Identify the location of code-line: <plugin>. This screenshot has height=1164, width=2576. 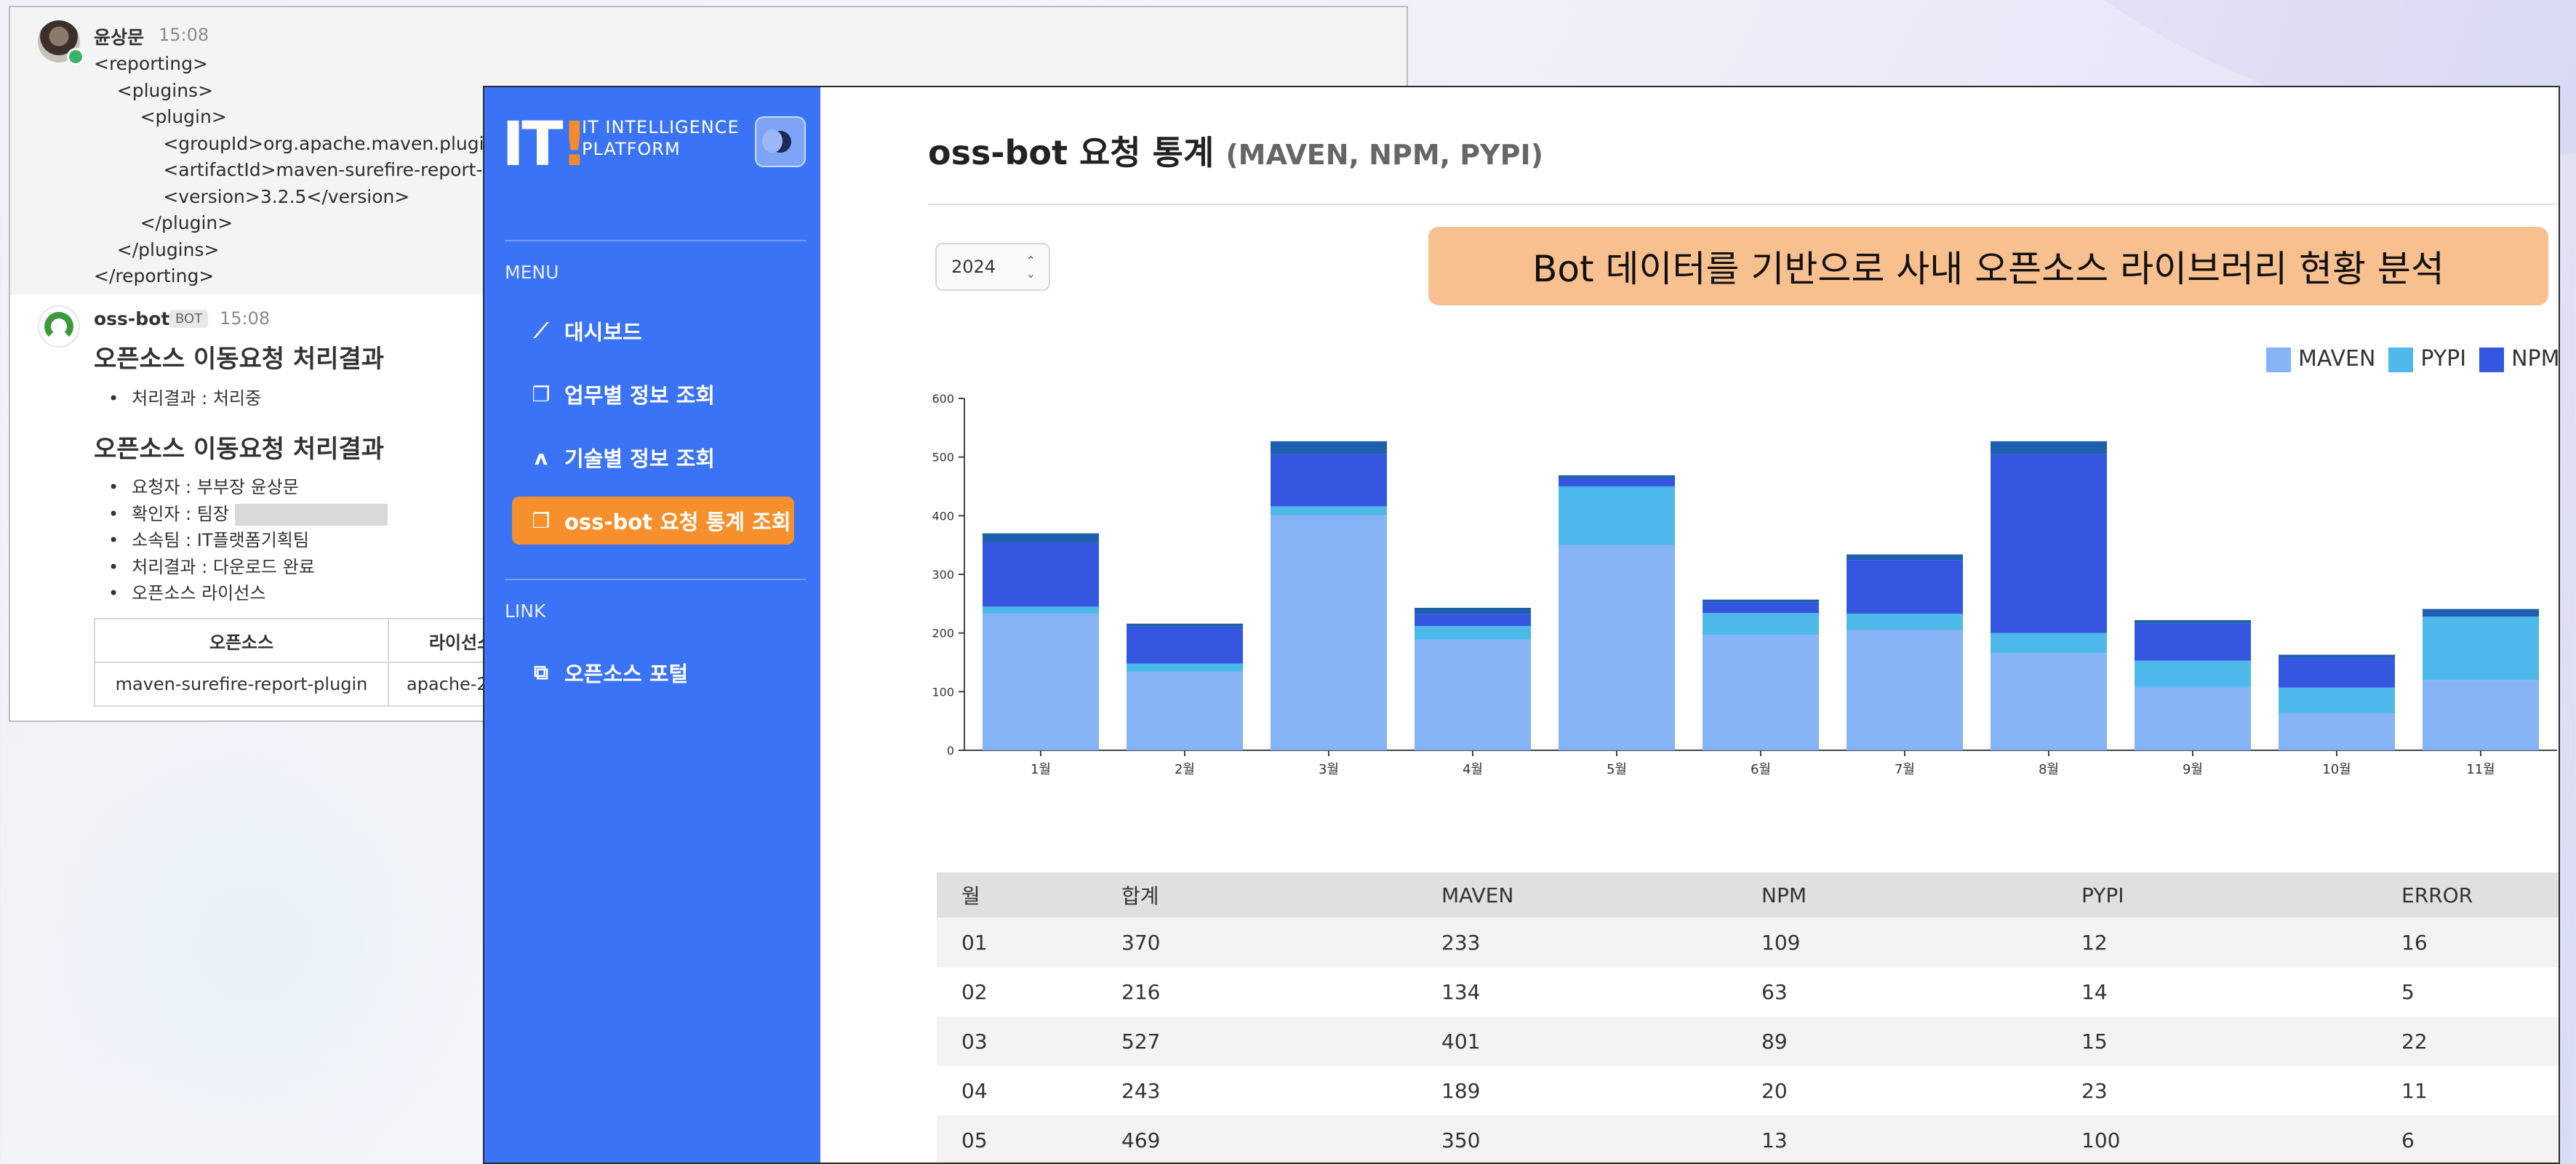
(160, 116).